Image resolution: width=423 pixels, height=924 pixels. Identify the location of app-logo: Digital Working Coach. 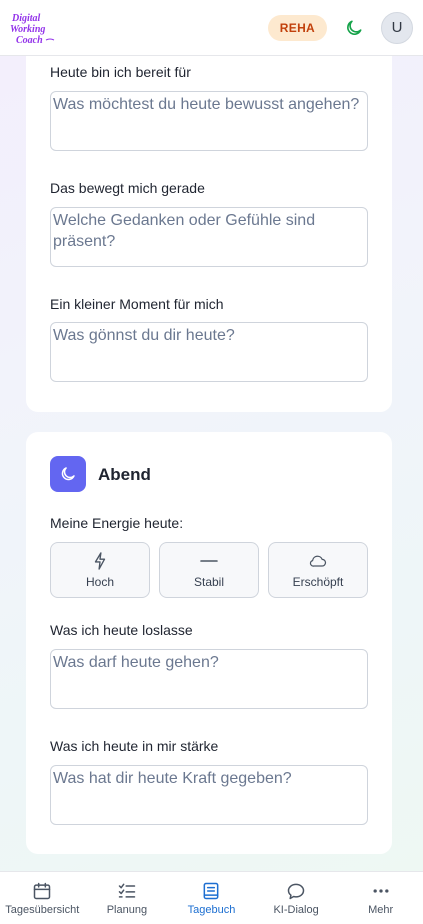
(34, 28).